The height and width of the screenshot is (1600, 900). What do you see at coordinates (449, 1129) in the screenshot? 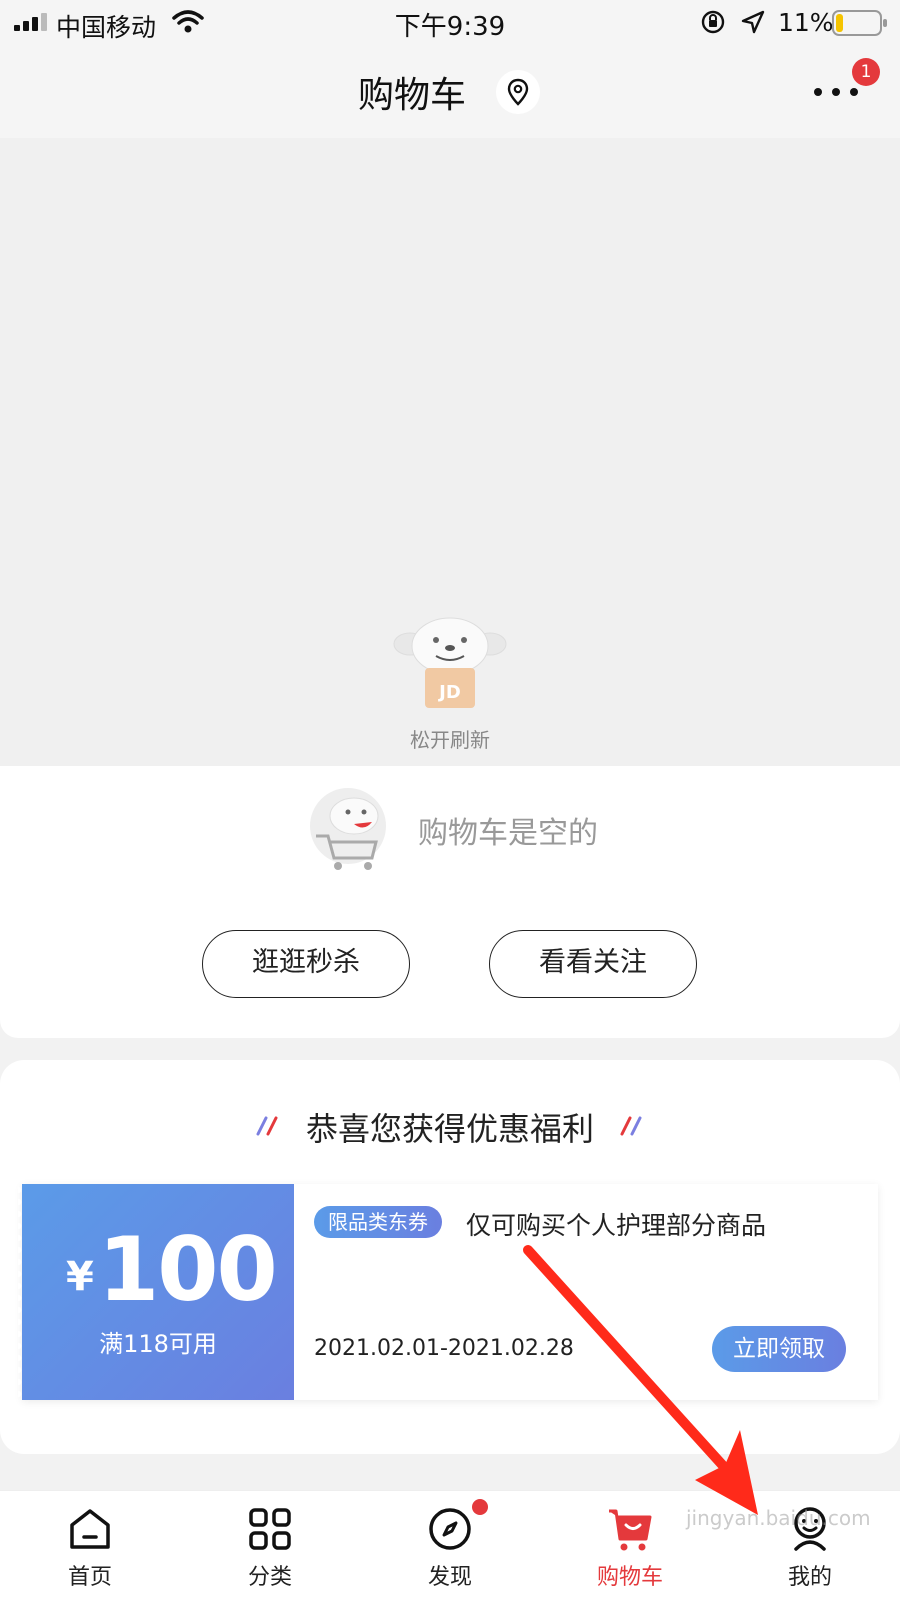
I see `welfare-title: 恭喜您获得优惠福利` at bounding box center [449, 1129].